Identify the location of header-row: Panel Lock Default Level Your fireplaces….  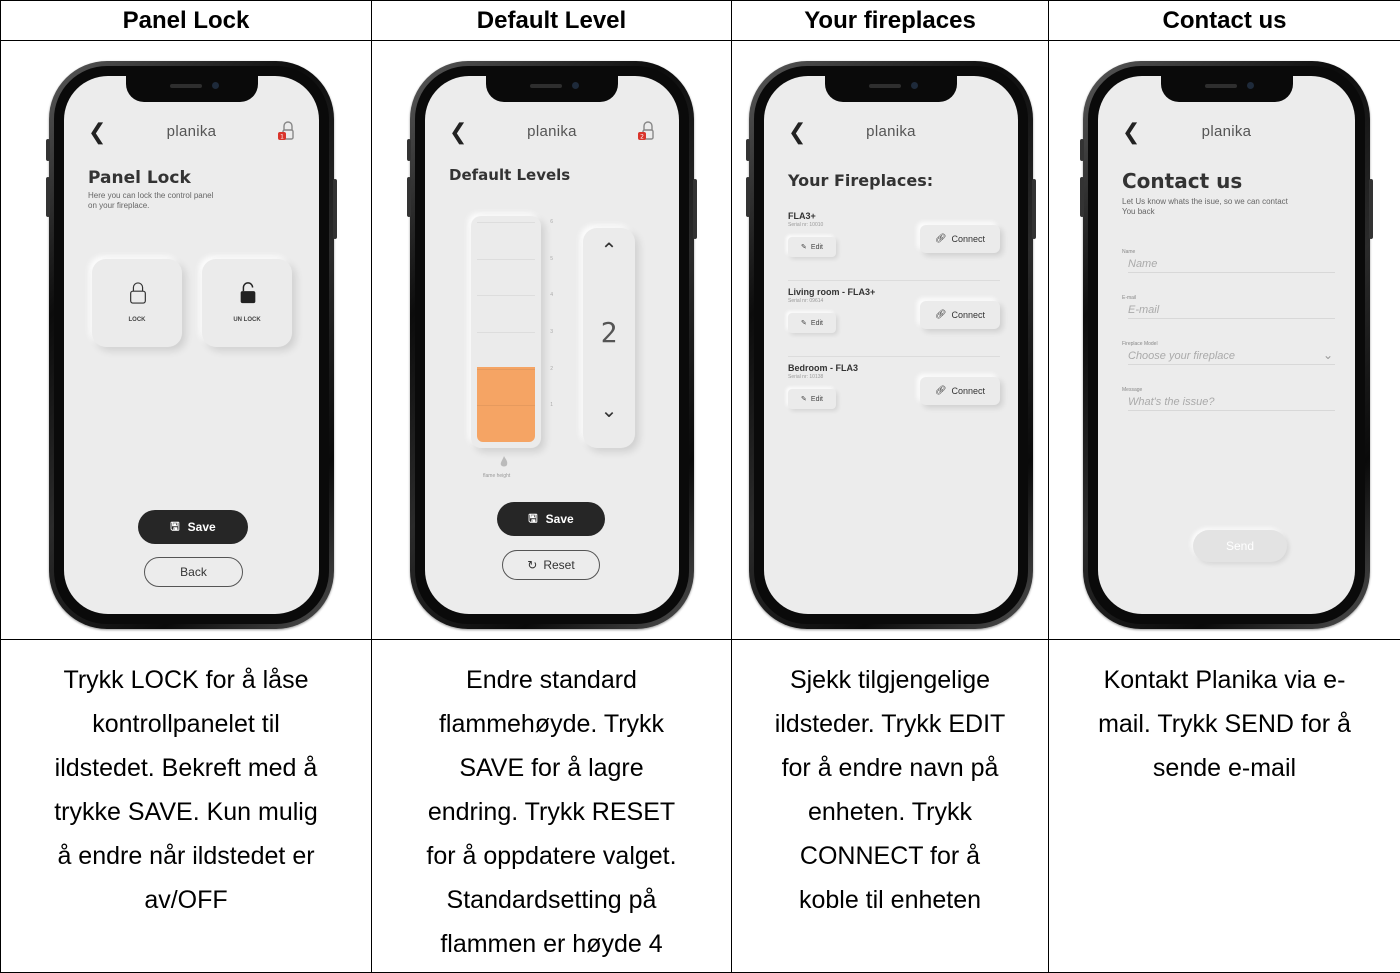
(700, 20).